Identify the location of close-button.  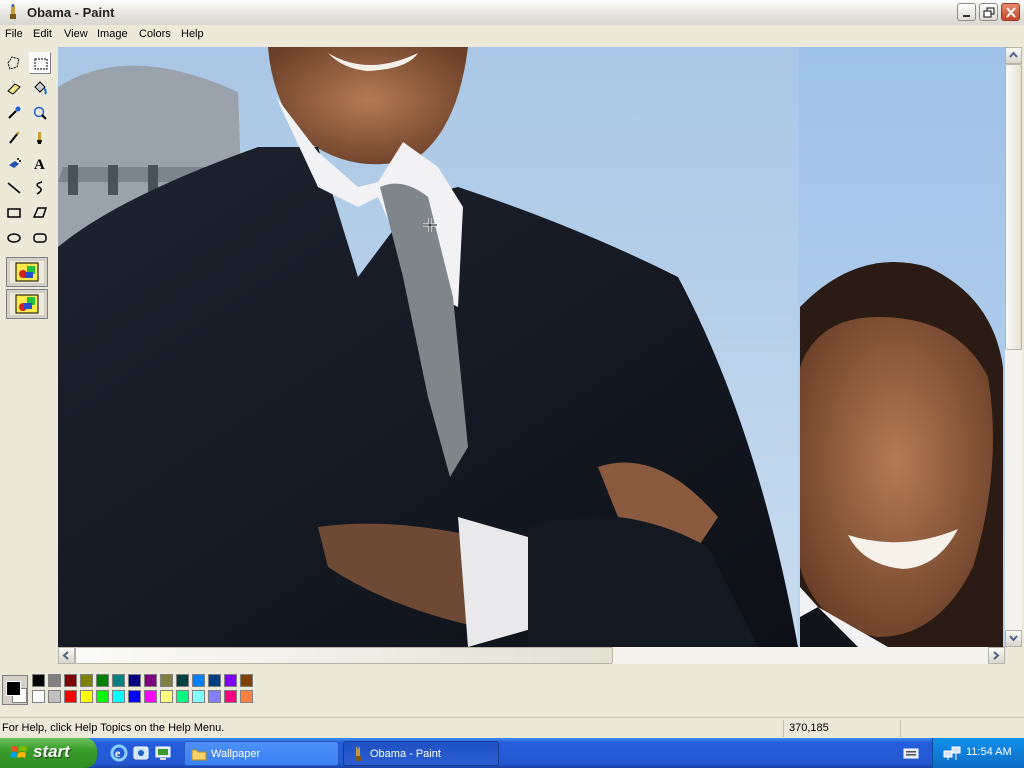
(1010, 12).